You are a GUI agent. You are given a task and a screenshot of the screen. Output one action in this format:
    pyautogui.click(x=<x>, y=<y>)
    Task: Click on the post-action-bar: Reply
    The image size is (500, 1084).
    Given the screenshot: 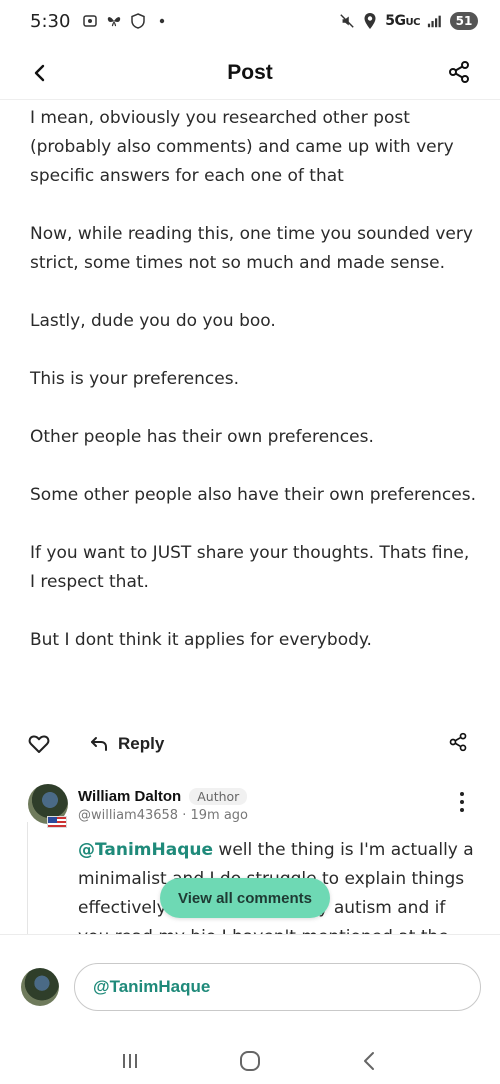 What is the action you would take?
    pyautogui.click(x=251, y=744)
    